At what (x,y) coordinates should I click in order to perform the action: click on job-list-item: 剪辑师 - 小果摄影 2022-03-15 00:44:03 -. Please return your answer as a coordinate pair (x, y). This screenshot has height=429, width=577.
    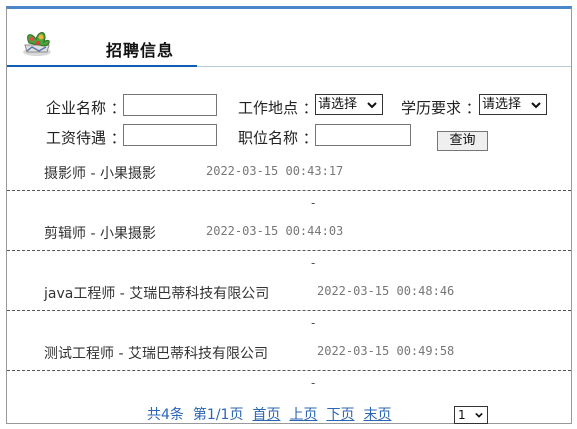
    Looking at the image, I should click on (289, 243).